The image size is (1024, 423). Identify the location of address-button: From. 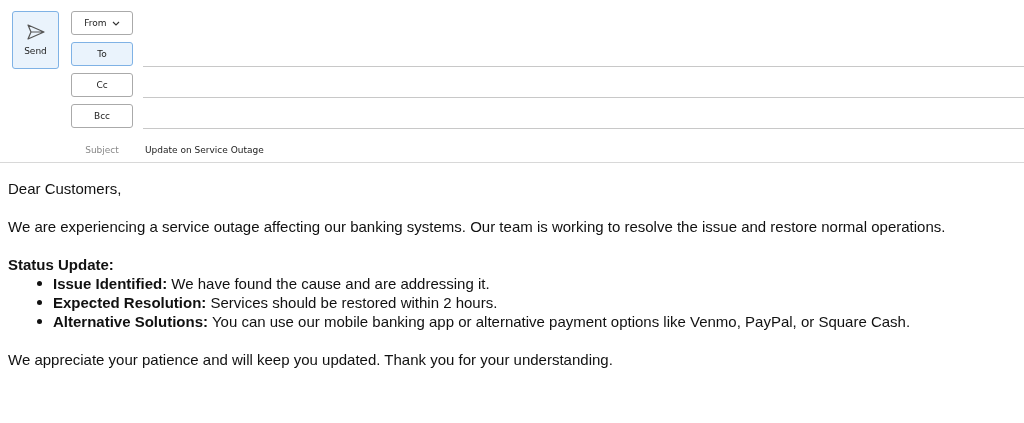
(102, 23).